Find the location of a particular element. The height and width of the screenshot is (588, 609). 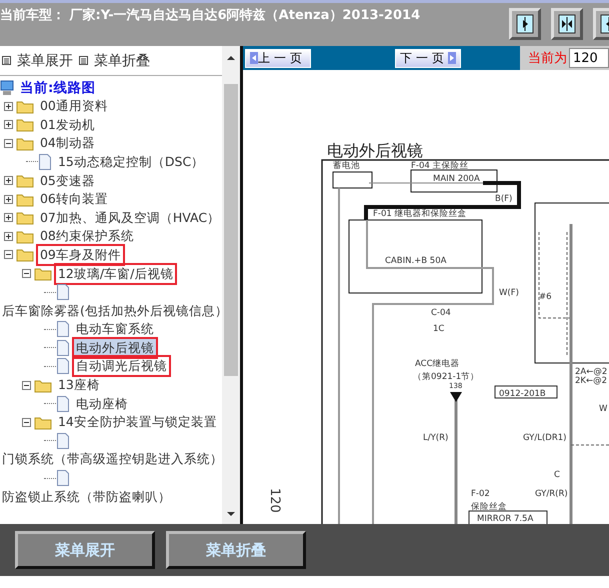

tree-page-item: 15动态稳定控制（DSC） is located at coordinates (131, 161).